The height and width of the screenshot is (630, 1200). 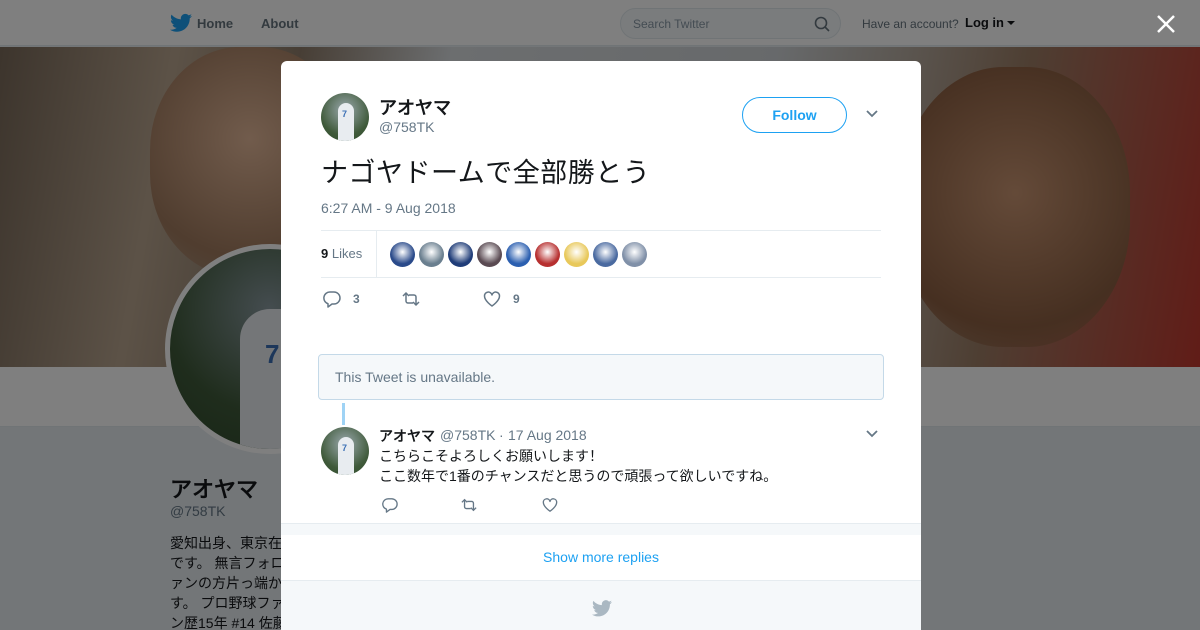 What do you see at coordinates (406, 127) in the screenshot?
I see `tweet-author-handle: @758TK` at bounding box center [406, 127].